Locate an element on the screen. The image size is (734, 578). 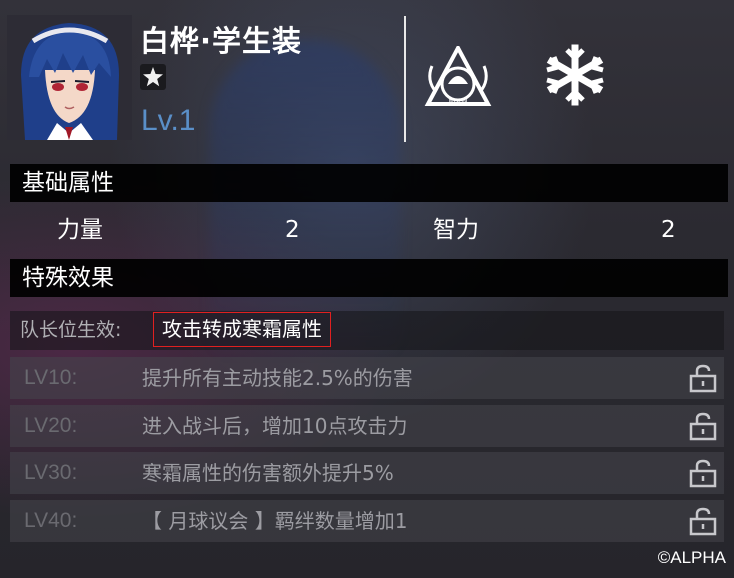
character-level: Lv.1 is located at coordinates (168, 120).